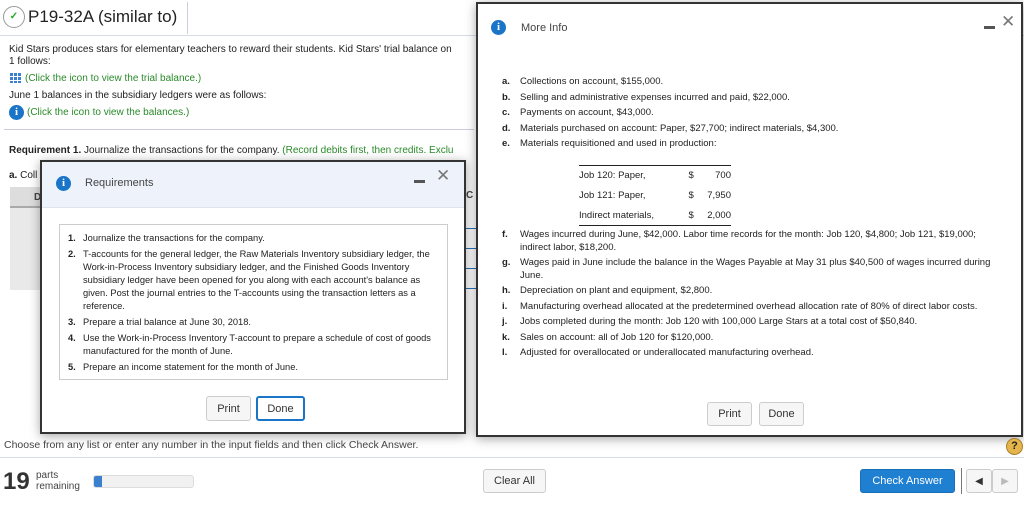 The image size is (1024, 505). Describe the element at coordinates (655, 215) in the screenshot. I see `table-row: Indirect materials, $2,000` at that location.